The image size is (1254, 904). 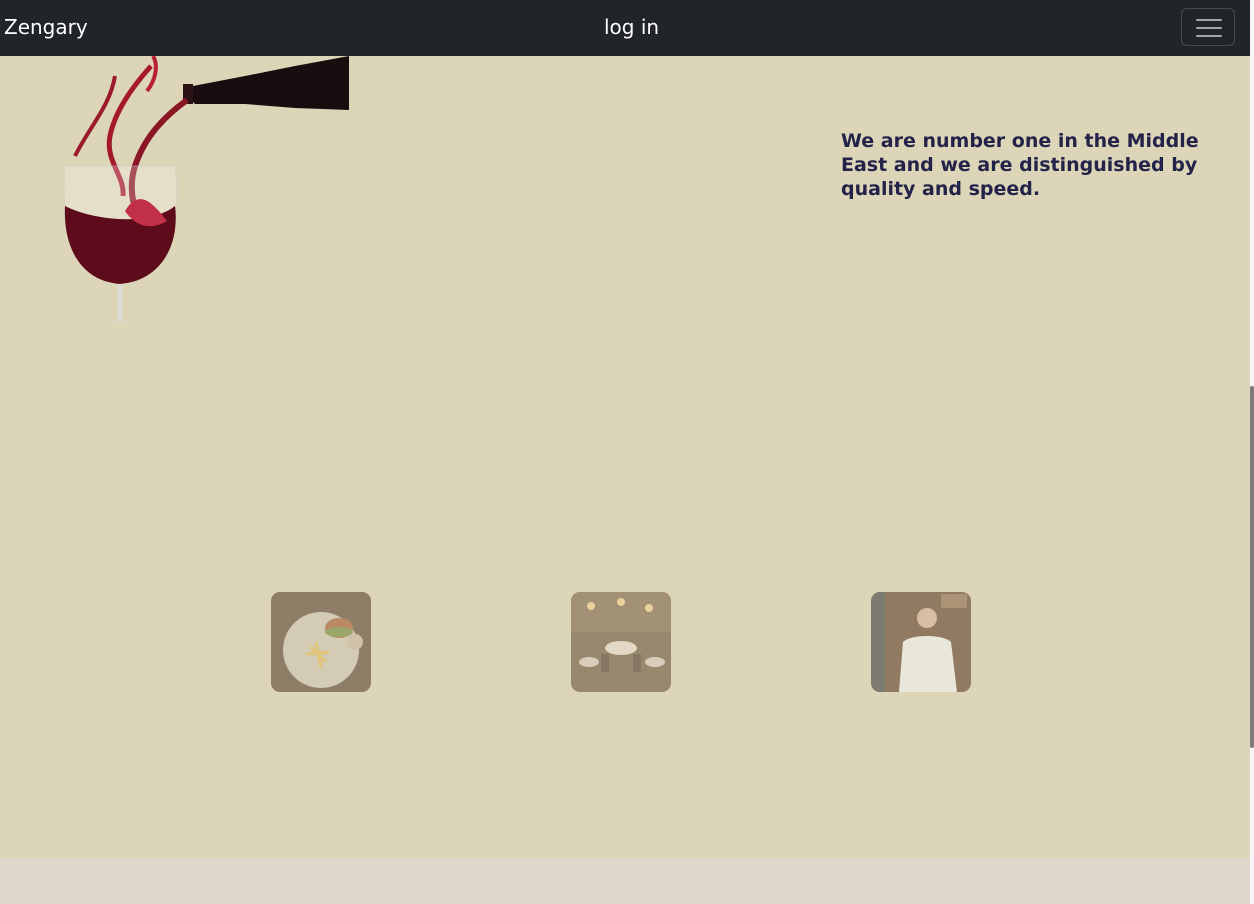 I want to click on brand-link: Zengary, so click(x=46, y=27).